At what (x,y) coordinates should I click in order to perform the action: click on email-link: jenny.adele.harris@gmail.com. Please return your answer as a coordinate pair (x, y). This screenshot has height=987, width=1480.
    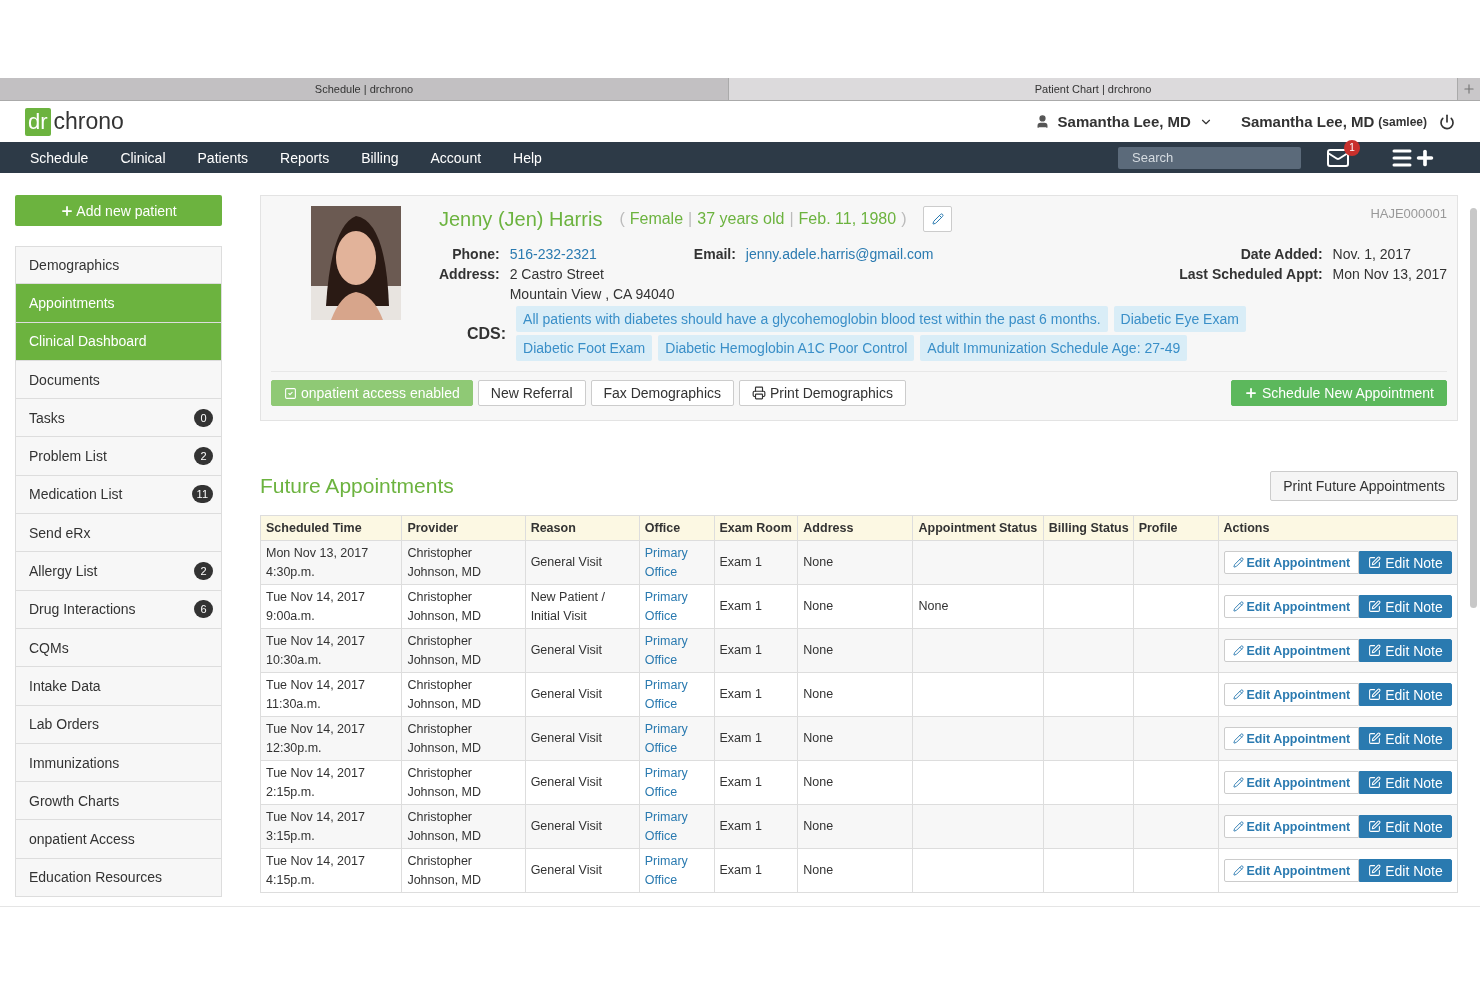
    Looking at the image, I should click on (957, 254).